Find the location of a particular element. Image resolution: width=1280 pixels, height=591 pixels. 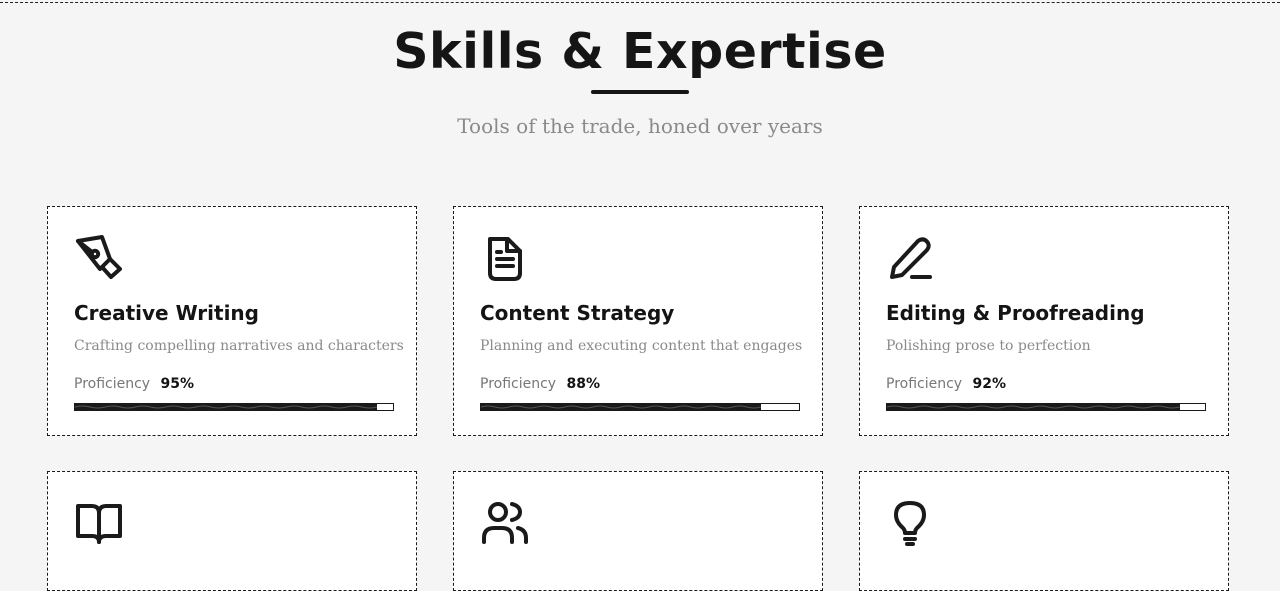

proficiency-row: Proficiency 95% is located at coordinates (134, 384).